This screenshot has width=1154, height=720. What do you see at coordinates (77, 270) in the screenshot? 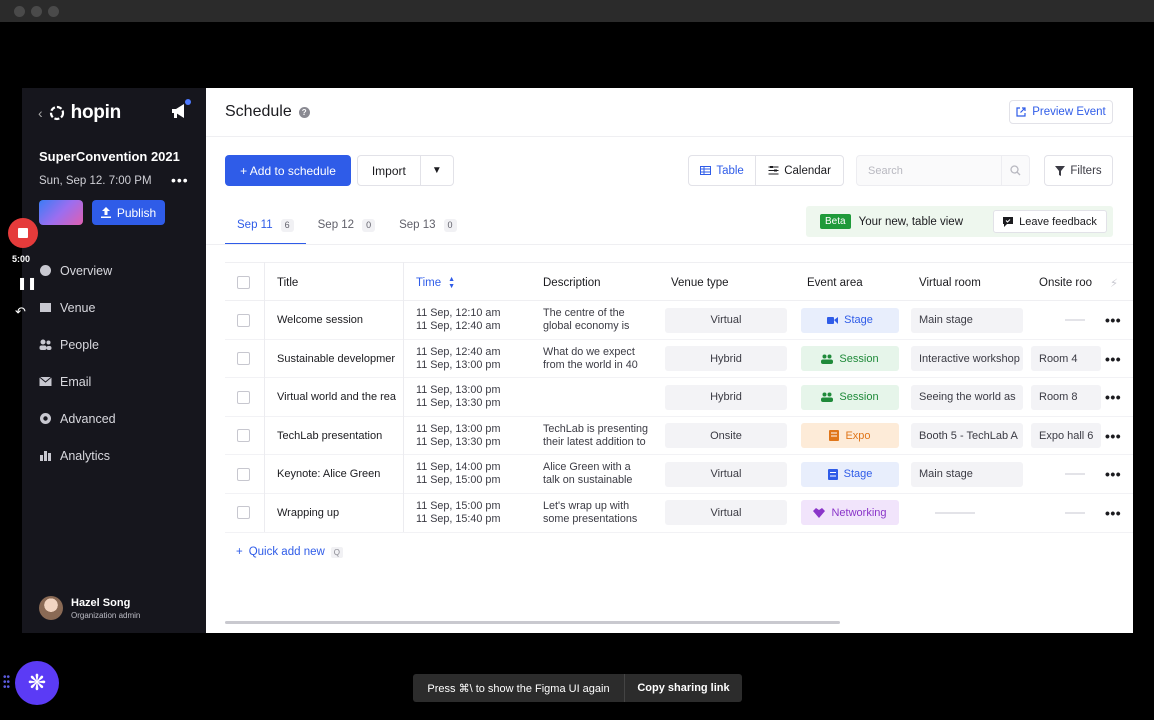
I see `sidebar-item-overview: Overview` at bounding box center [77, 270].